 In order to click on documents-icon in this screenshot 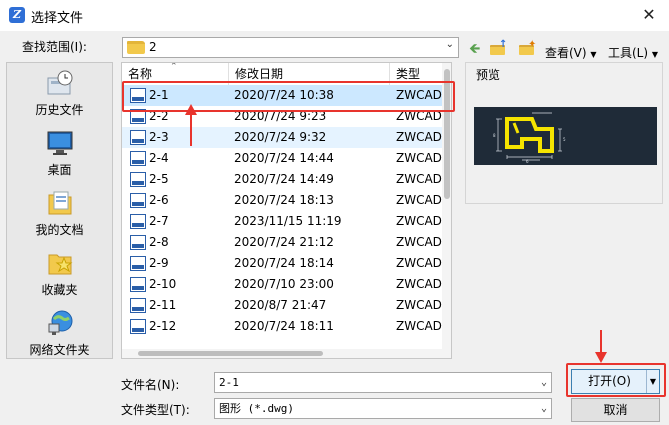, I will do `click(60, 203)`.